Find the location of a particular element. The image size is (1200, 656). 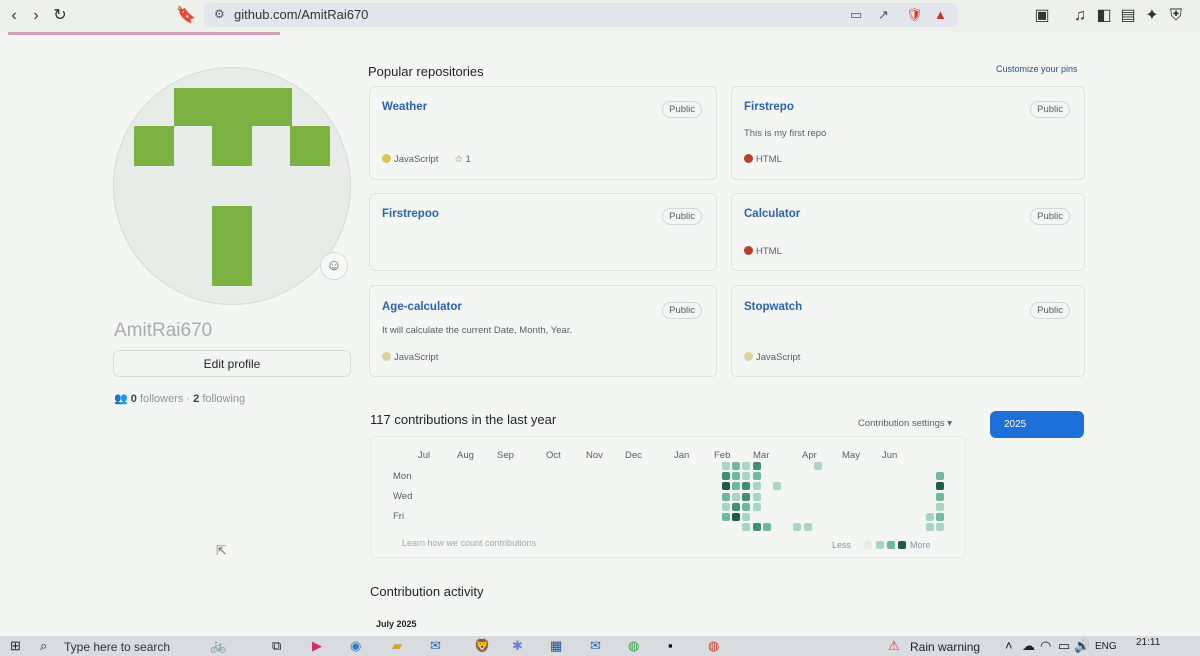

task-view-icon: ⧉ is located at coordinates (276, 646).